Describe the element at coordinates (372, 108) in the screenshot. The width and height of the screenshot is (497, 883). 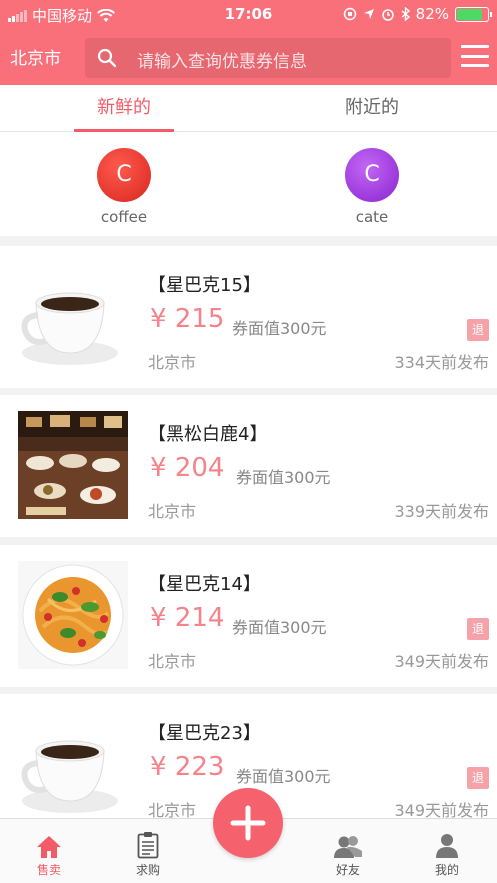
I see `tab-nearby: 附近的` at that location.